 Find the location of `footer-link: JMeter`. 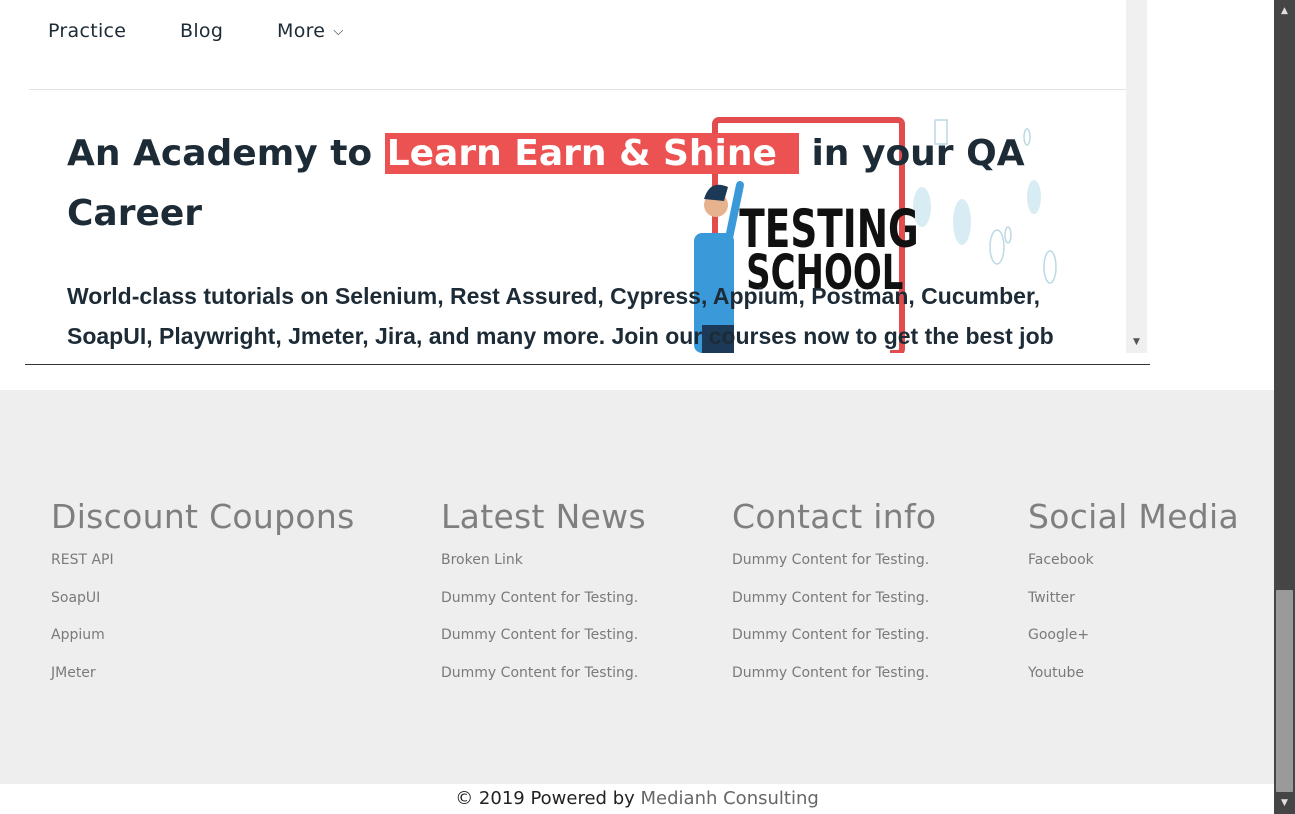

footer-link: JMeter is located at coordinates (203, 681).